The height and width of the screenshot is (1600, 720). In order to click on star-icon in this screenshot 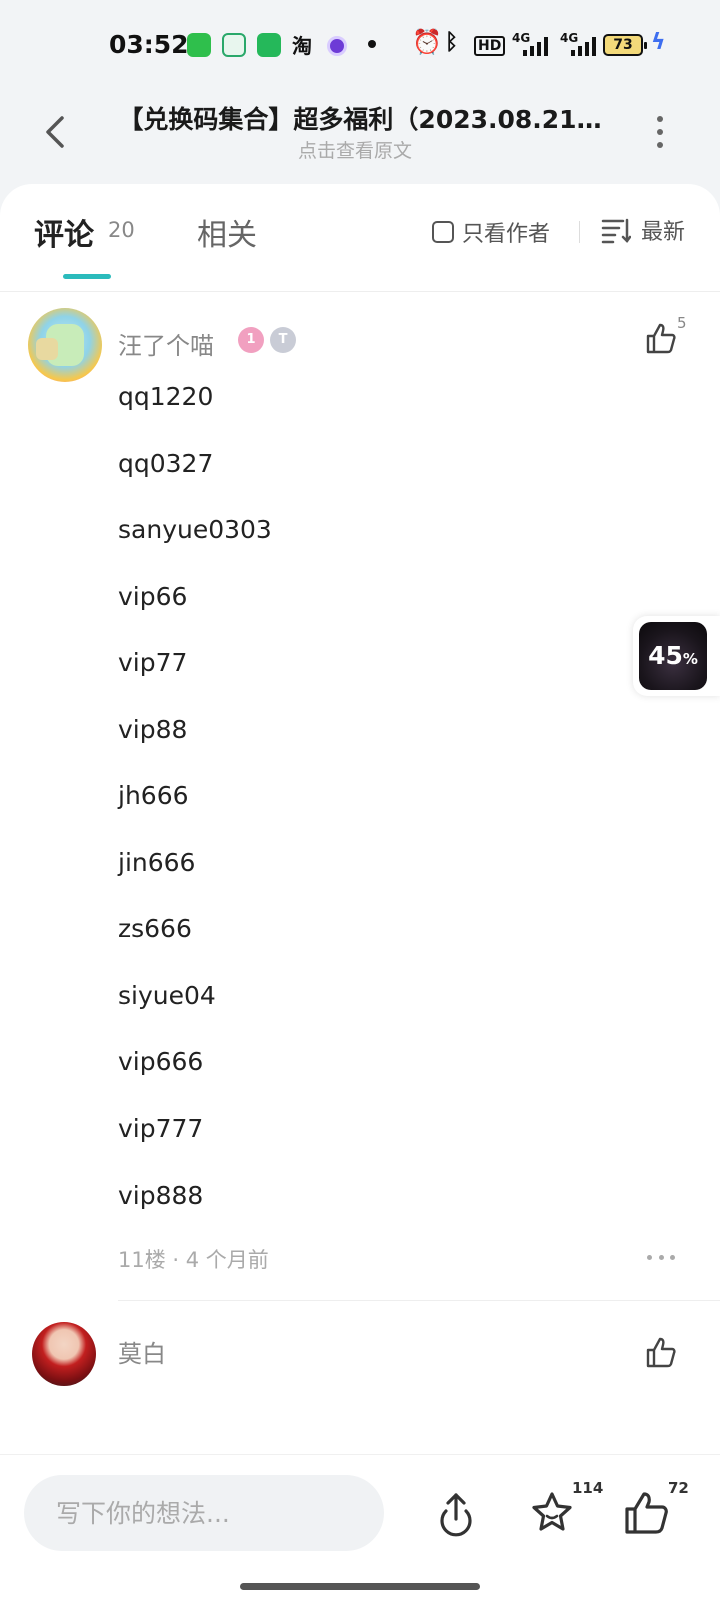, I will do `click(552, 1511)`.